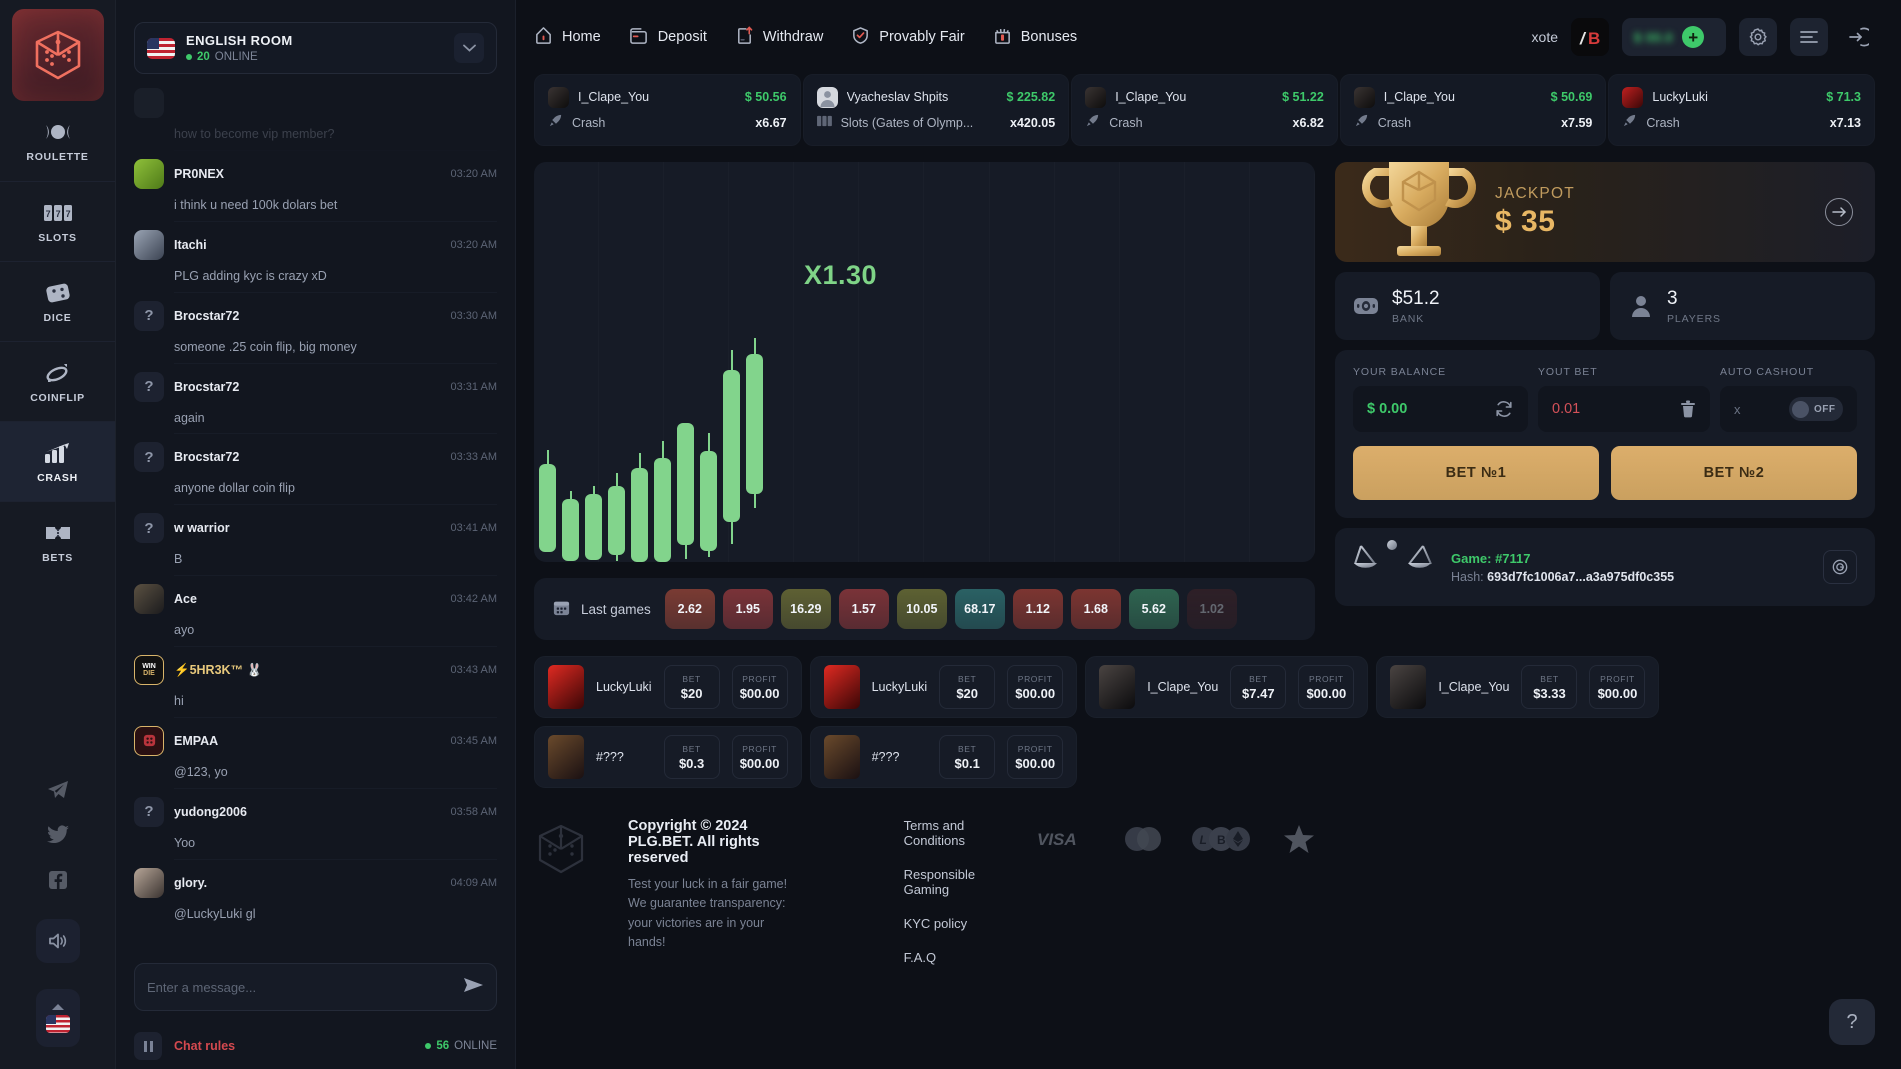  Describe the element at coordinates (58, 837) in the screenshot. I see `twitter-icon` at that location.